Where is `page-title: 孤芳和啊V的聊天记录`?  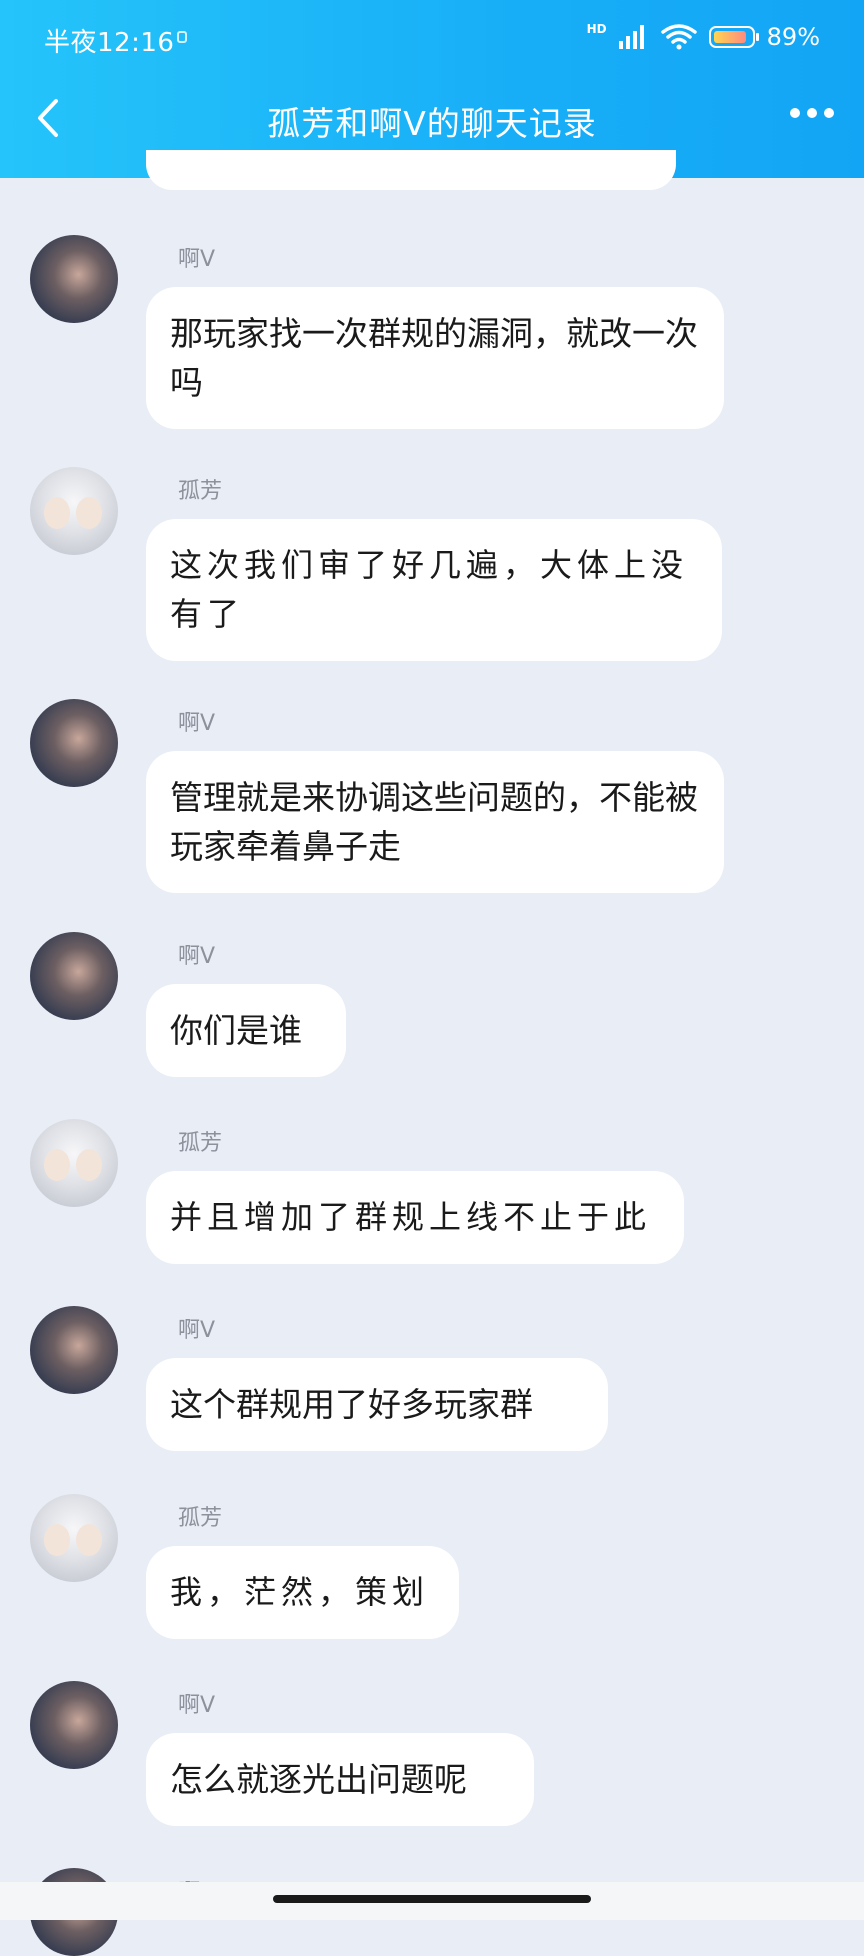
page-title: 孤芳和啊V的聊天记录 is located at coordinates (432, 123).